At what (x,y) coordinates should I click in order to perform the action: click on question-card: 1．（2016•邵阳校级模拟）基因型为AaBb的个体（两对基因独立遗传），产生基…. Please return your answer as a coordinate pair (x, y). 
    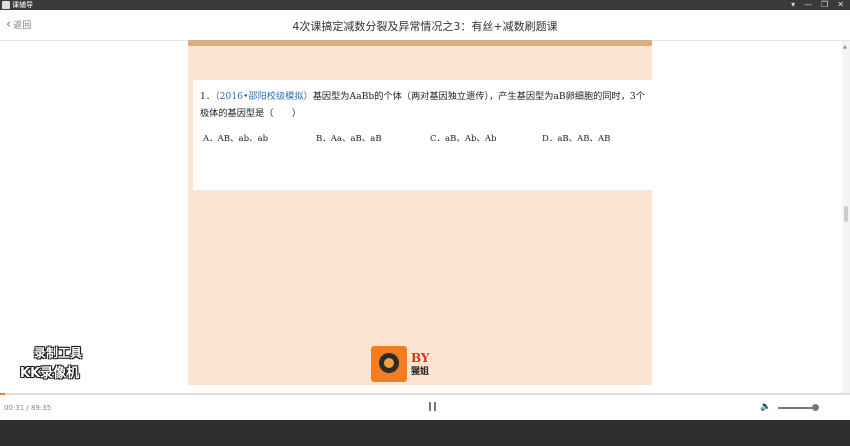
    Looking at the image, I should click on (422, 135).